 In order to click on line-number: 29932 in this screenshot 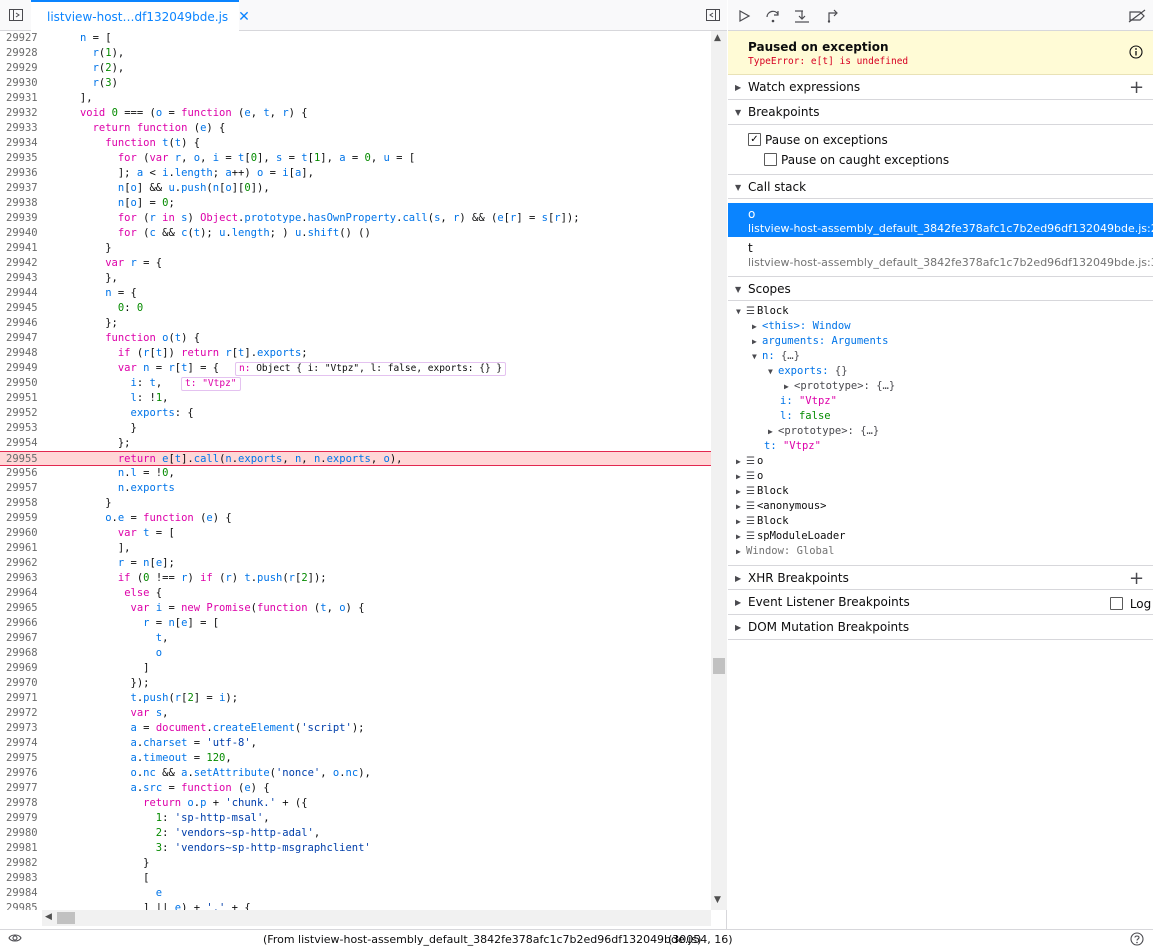, I will do `click(20, 113)`.